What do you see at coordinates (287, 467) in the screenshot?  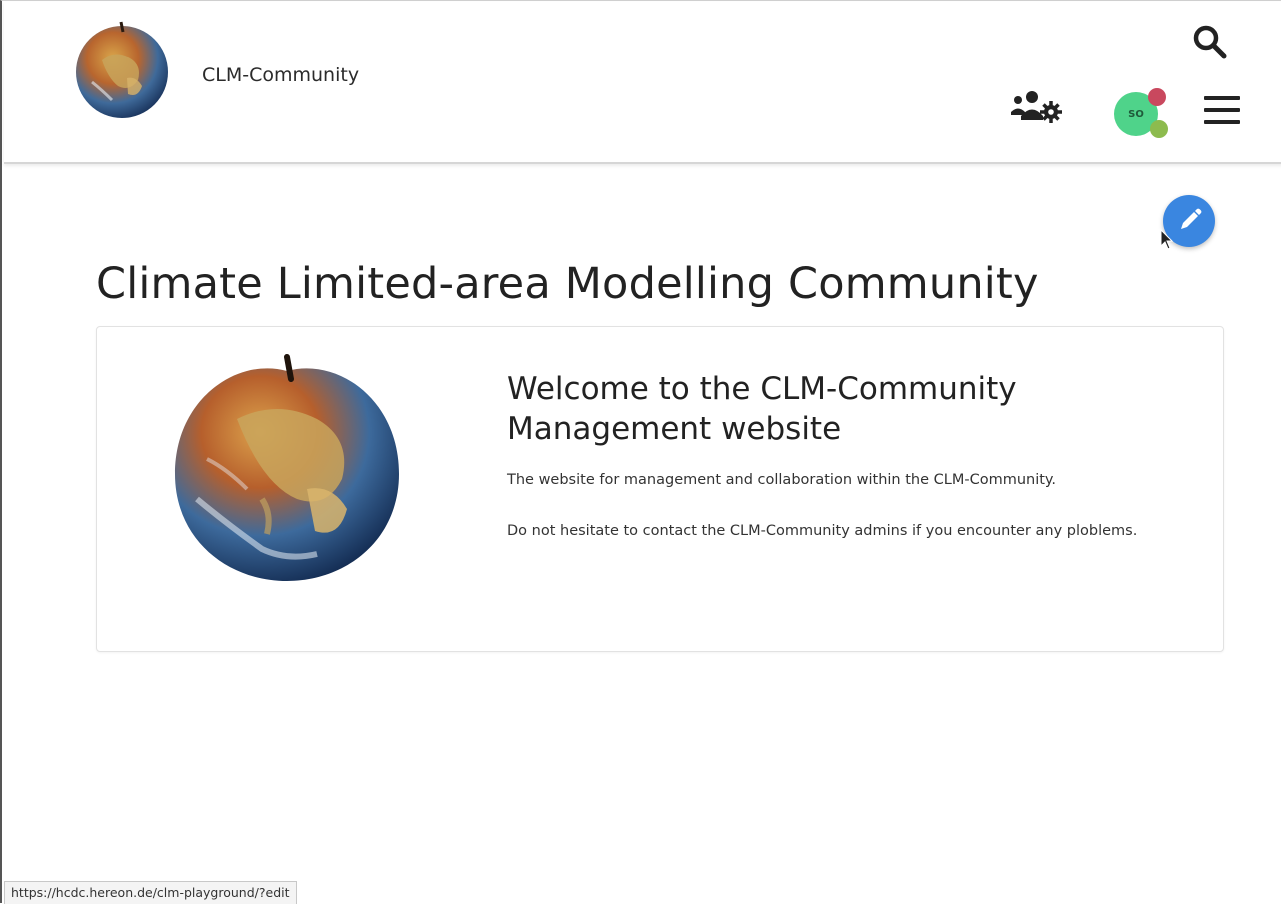 I see `apple-earth-image` at bounding box center [287, 467].